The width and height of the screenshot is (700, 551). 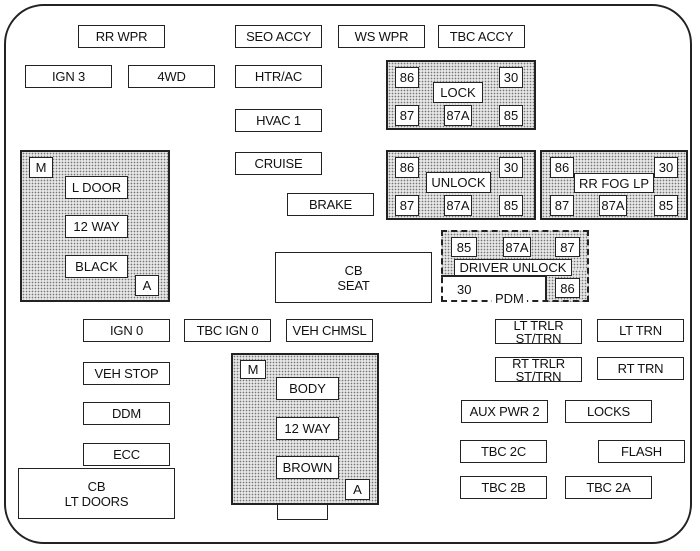 I want to click on fuse-htr-ac: HTR/AC, so click(x=278, y=76).